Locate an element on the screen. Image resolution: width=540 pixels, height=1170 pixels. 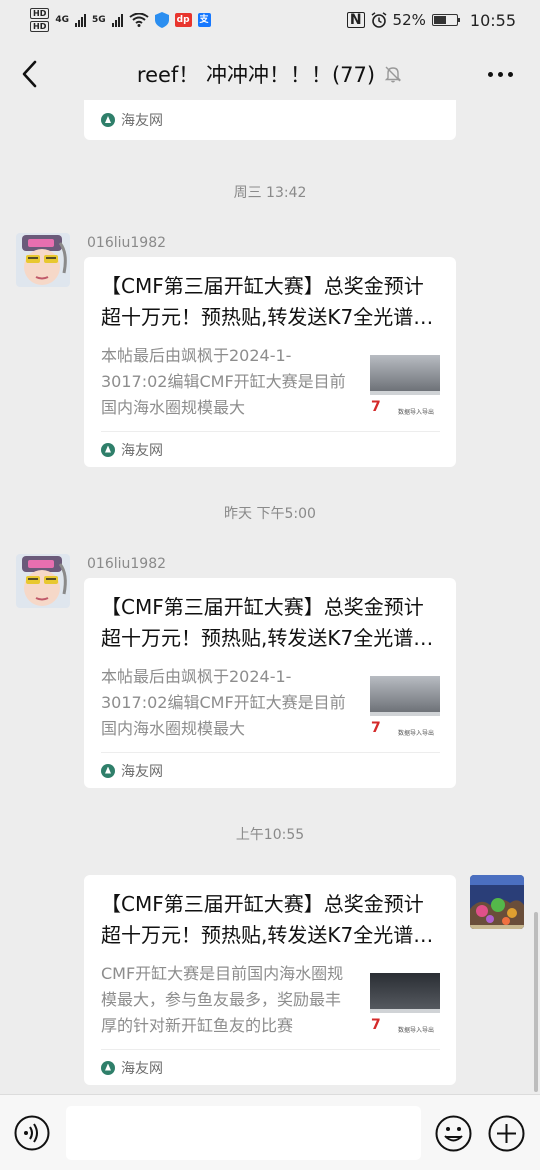
voice-icon is located at coordinates (32, 1133).